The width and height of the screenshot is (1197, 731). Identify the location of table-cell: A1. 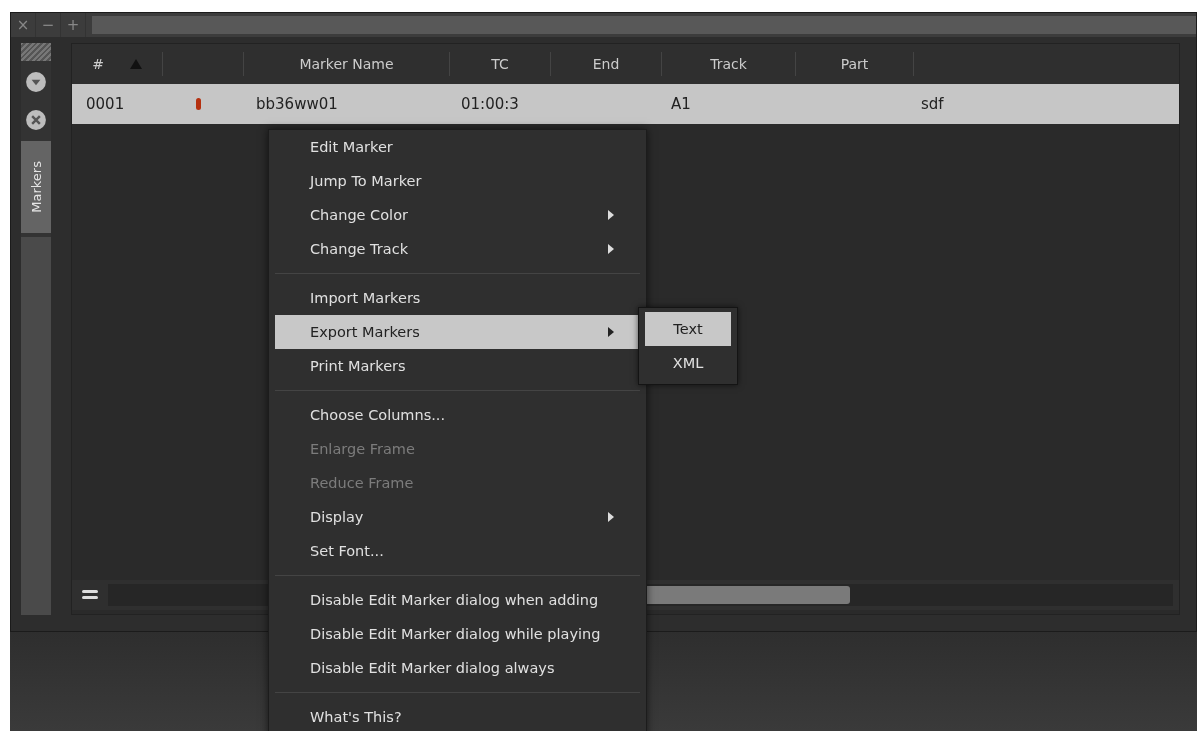
(681, 104).